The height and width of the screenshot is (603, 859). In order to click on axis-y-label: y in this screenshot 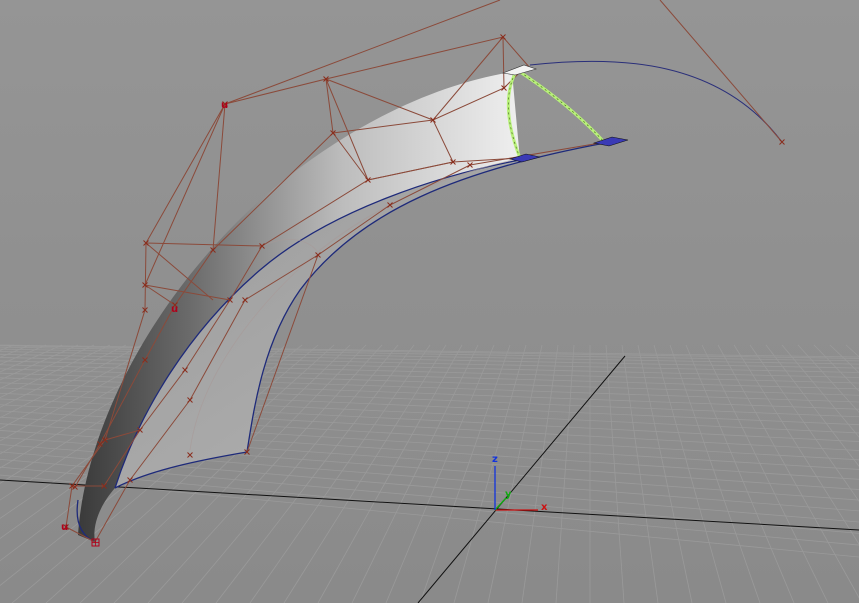, I will do `click(508, 494)`.